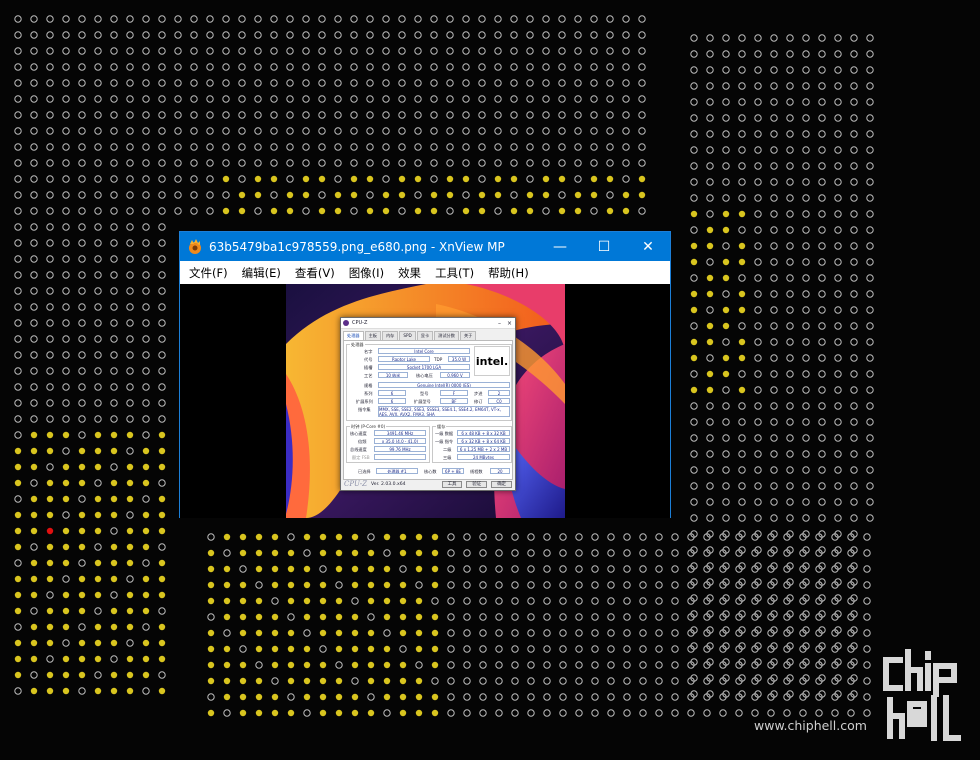 The width and height of the screenshot is (980, 760). I want to click on cpuz-close-icon: ×, so click(509, 323).